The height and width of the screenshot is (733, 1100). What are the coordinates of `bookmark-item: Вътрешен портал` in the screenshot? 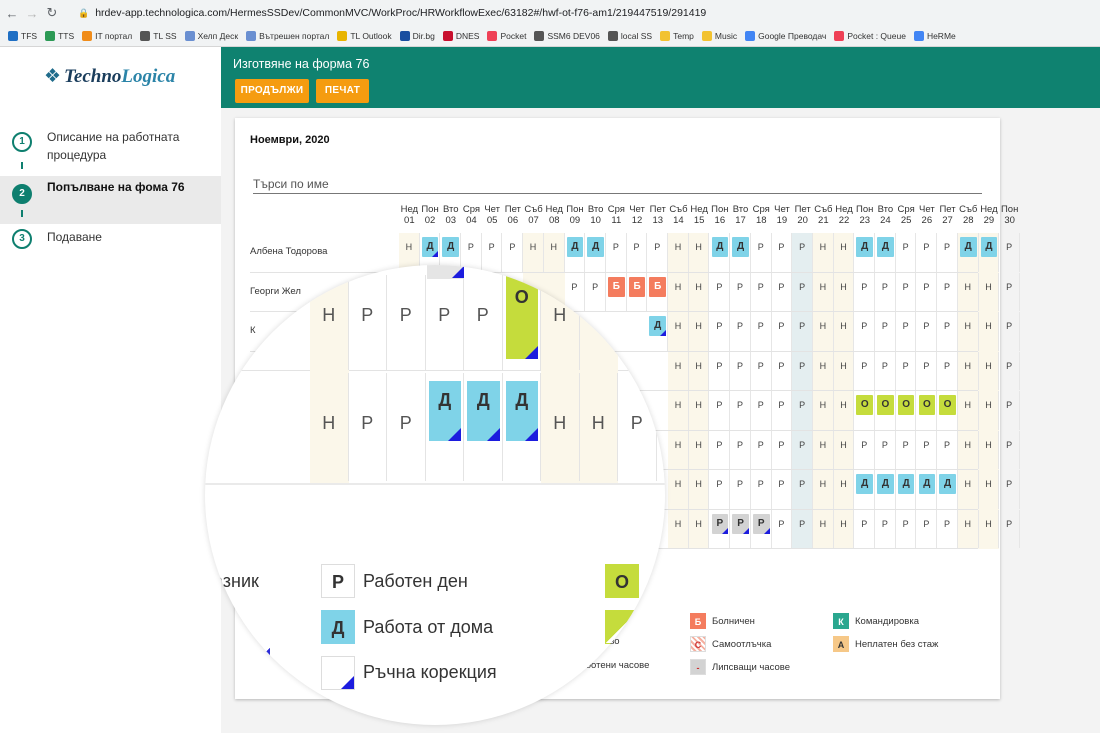 It's located at (287, 36).